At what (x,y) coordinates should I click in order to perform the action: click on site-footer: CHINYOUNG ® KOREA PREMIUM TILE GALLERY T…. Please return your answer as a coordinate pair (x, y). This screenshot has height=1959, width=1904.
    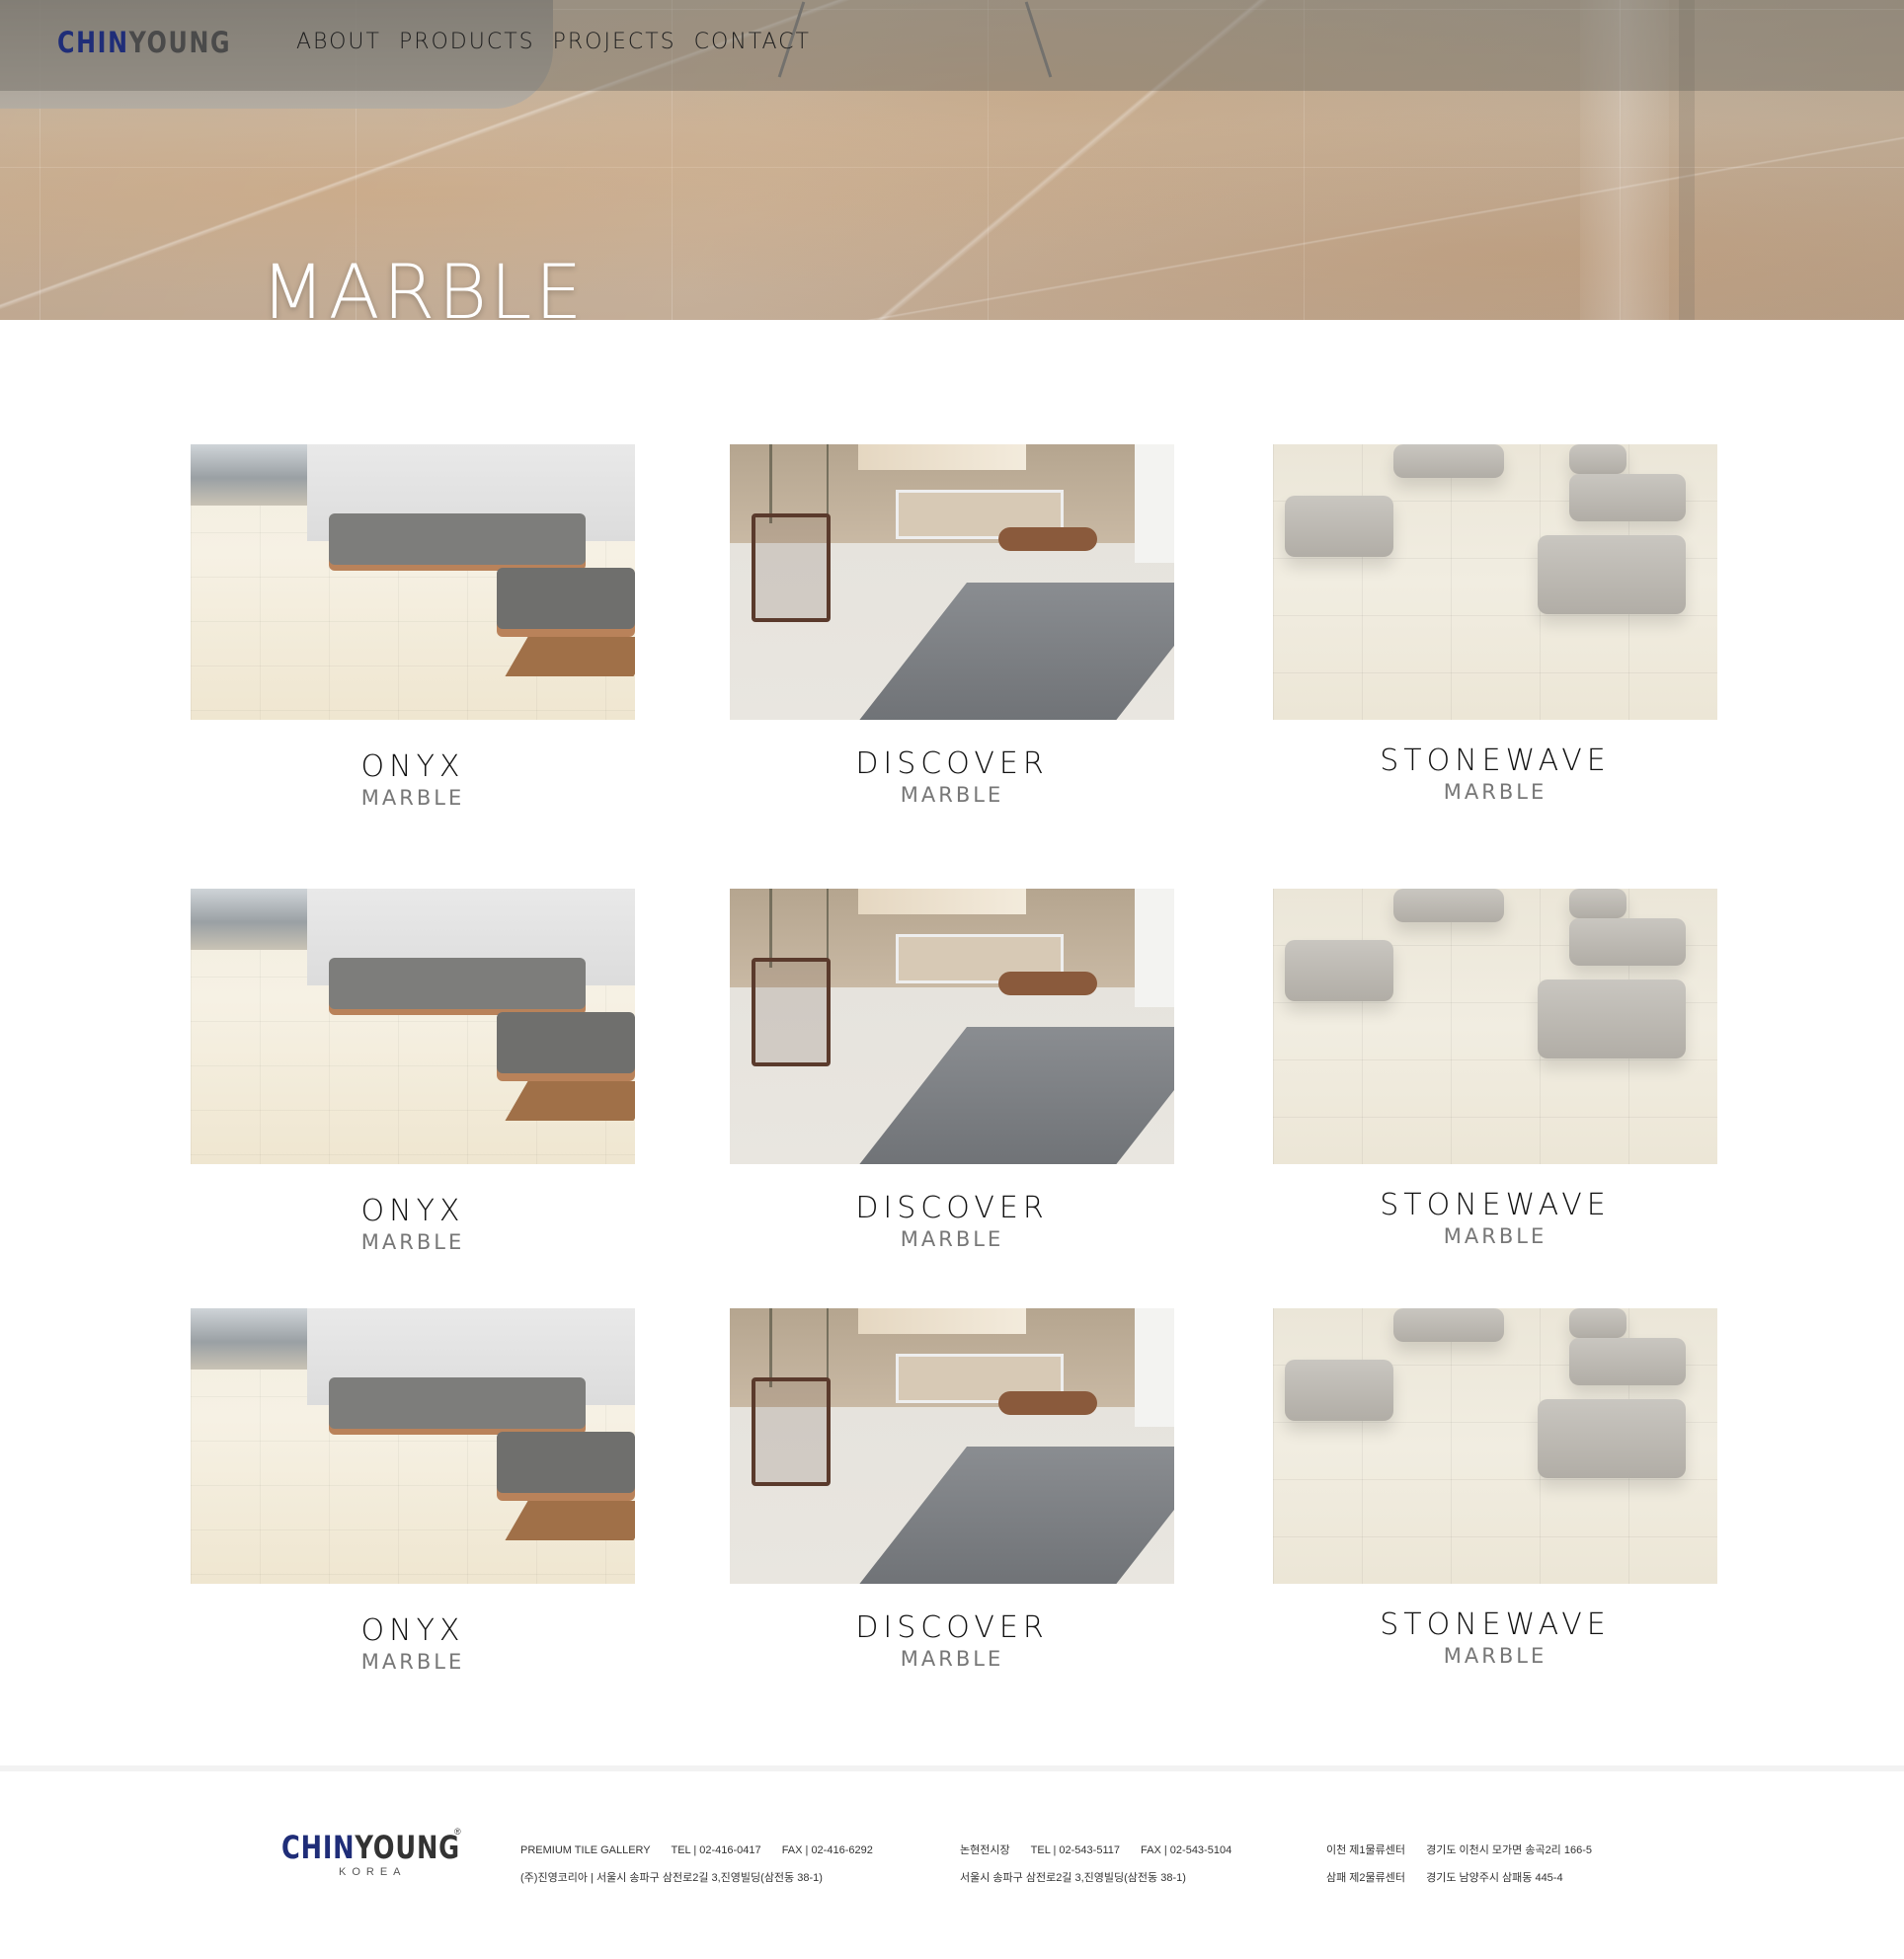
    Looking at the image, I should click on (952, 1862).